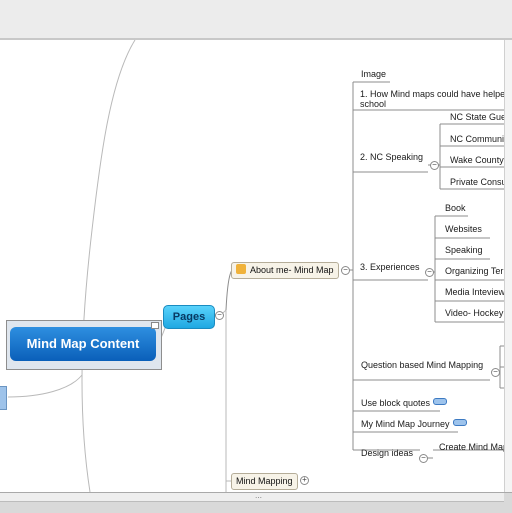  I want to click on partial-left-node, so click(3, 398).